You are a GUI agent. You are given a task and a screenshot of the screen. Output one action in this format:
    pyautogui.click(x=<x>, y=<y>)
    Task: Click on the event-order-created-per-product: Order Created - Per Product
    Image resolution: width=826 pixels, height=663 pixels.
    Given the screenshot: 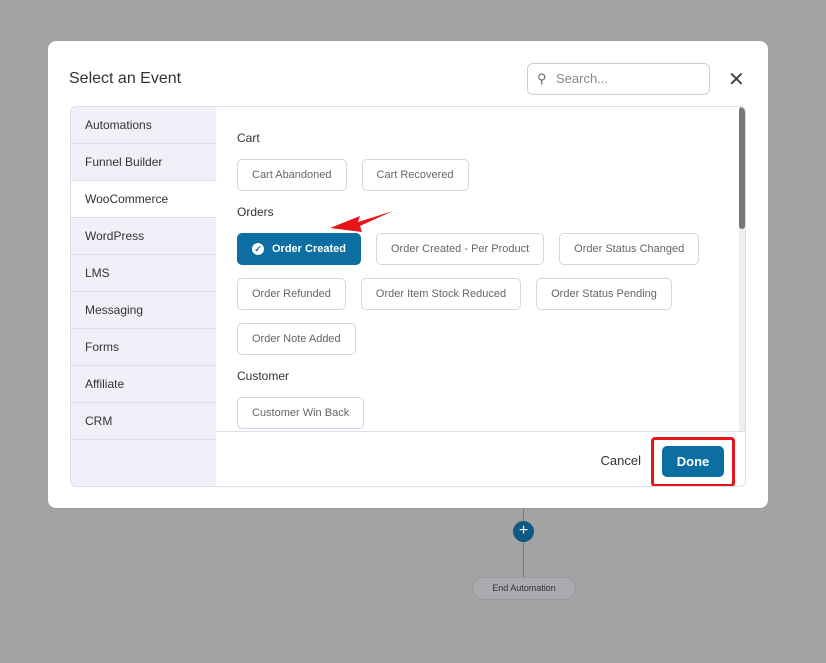 What is the action you would take?
    pyautogui.click(x=460, y=249)
    